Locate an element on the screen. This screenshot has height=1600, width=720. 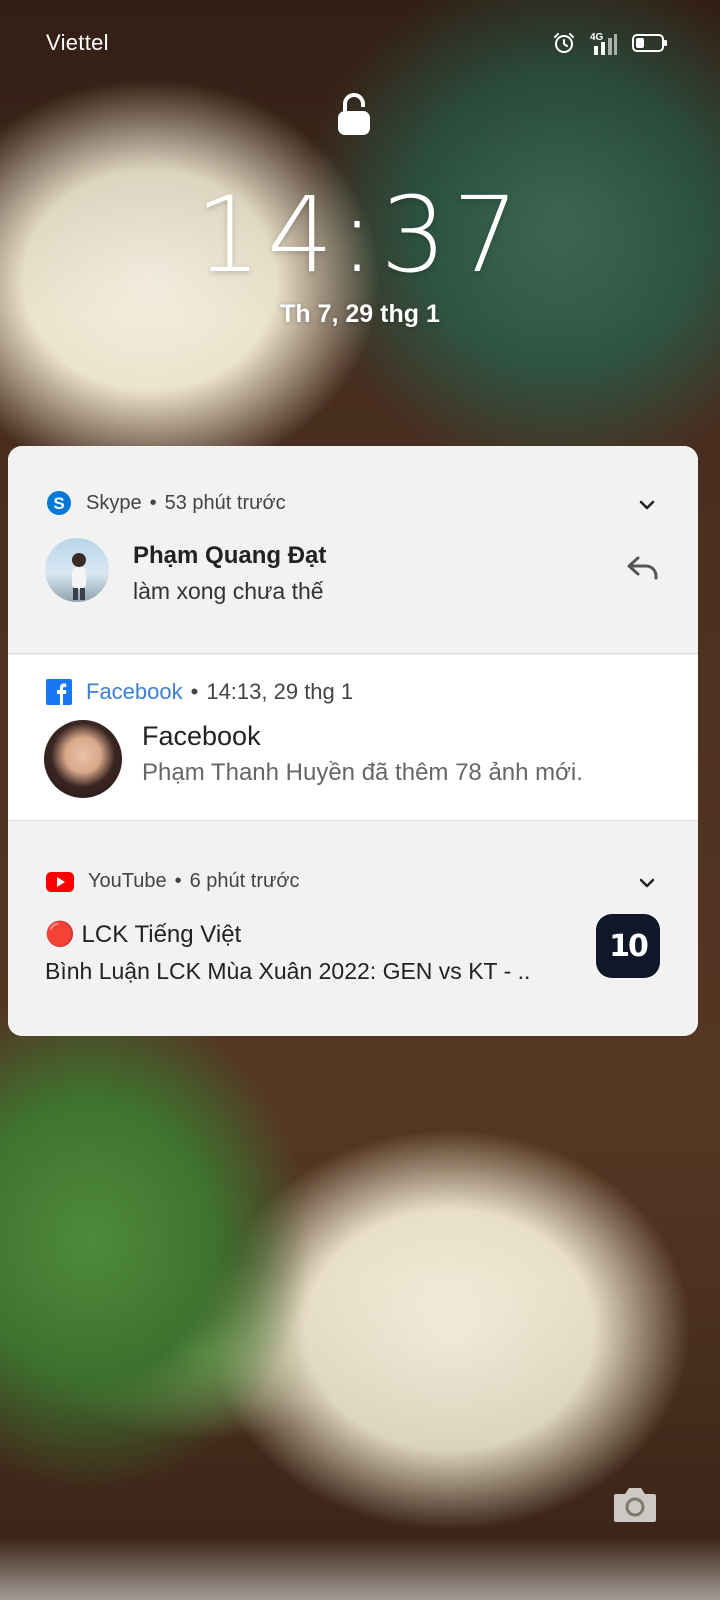
youtube-icon is located at coordinates (60, 881).